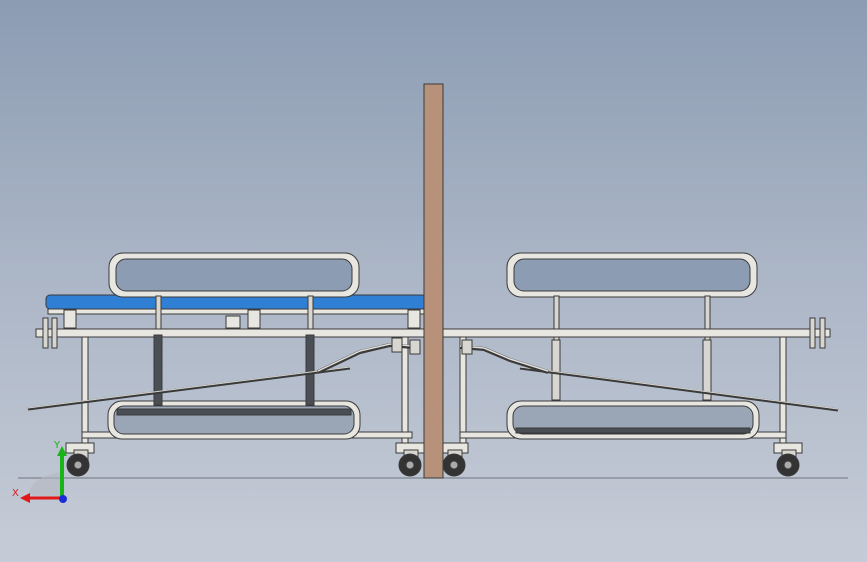  I want to click on right-linkage, so click(556, 370).